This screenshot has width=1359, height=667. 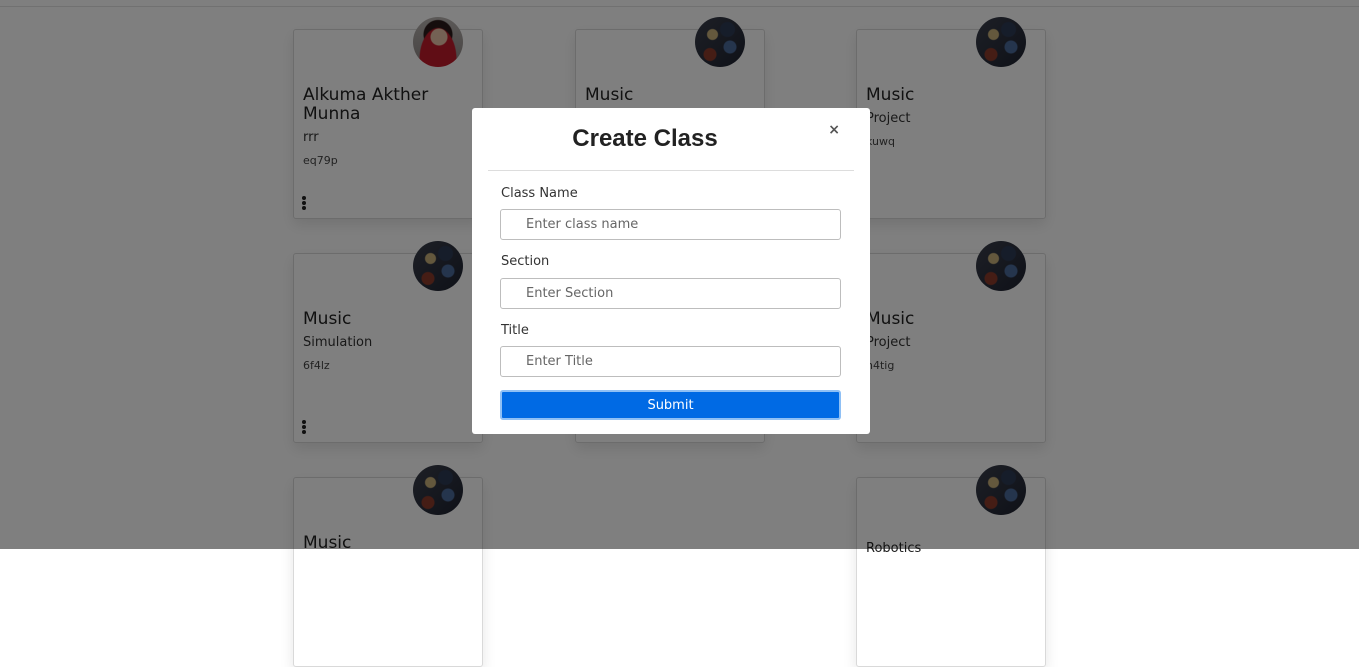 I want to click on dialog-title: Create Class, so click(x=645, y=138).